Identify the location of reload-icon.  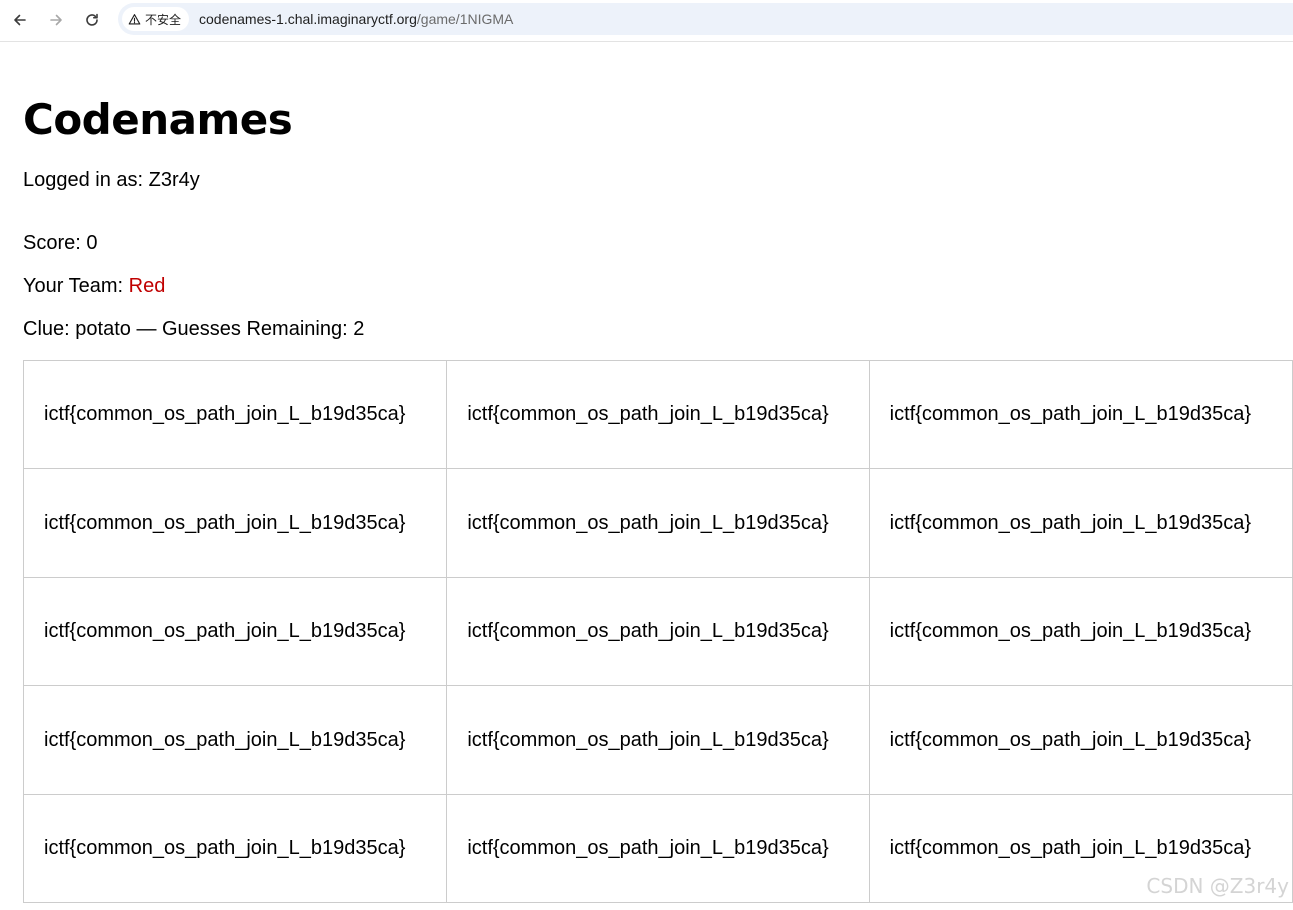
(92, 19).